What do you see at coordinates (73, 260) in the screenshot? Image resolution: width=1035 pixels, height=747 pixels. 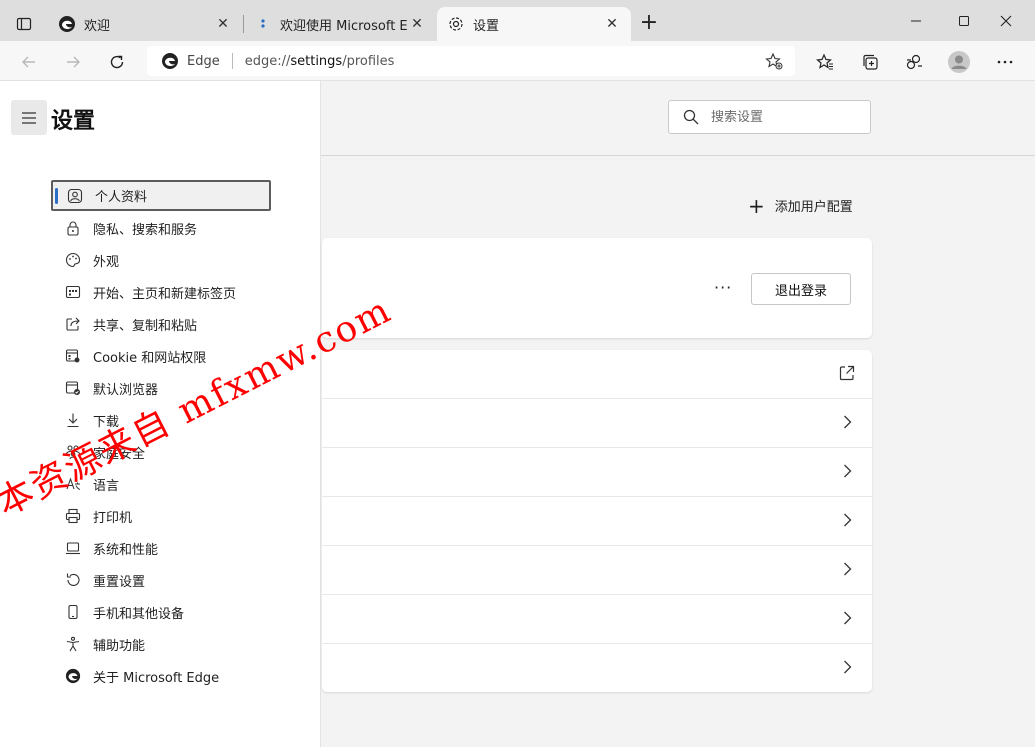 I see `palette-icon` at bounding box center [73, 260].